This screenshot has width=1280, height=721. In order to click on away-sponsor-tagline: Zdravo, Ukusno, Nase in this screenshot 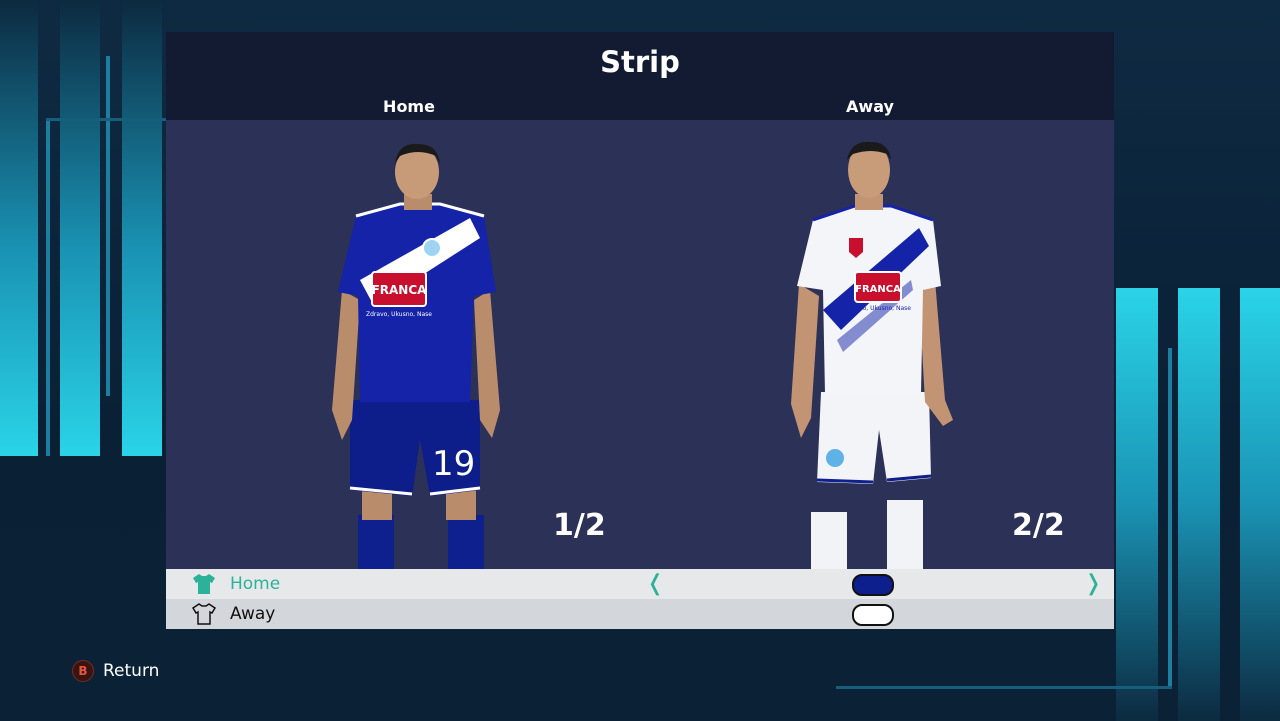, I will do `click(878, 308)`.